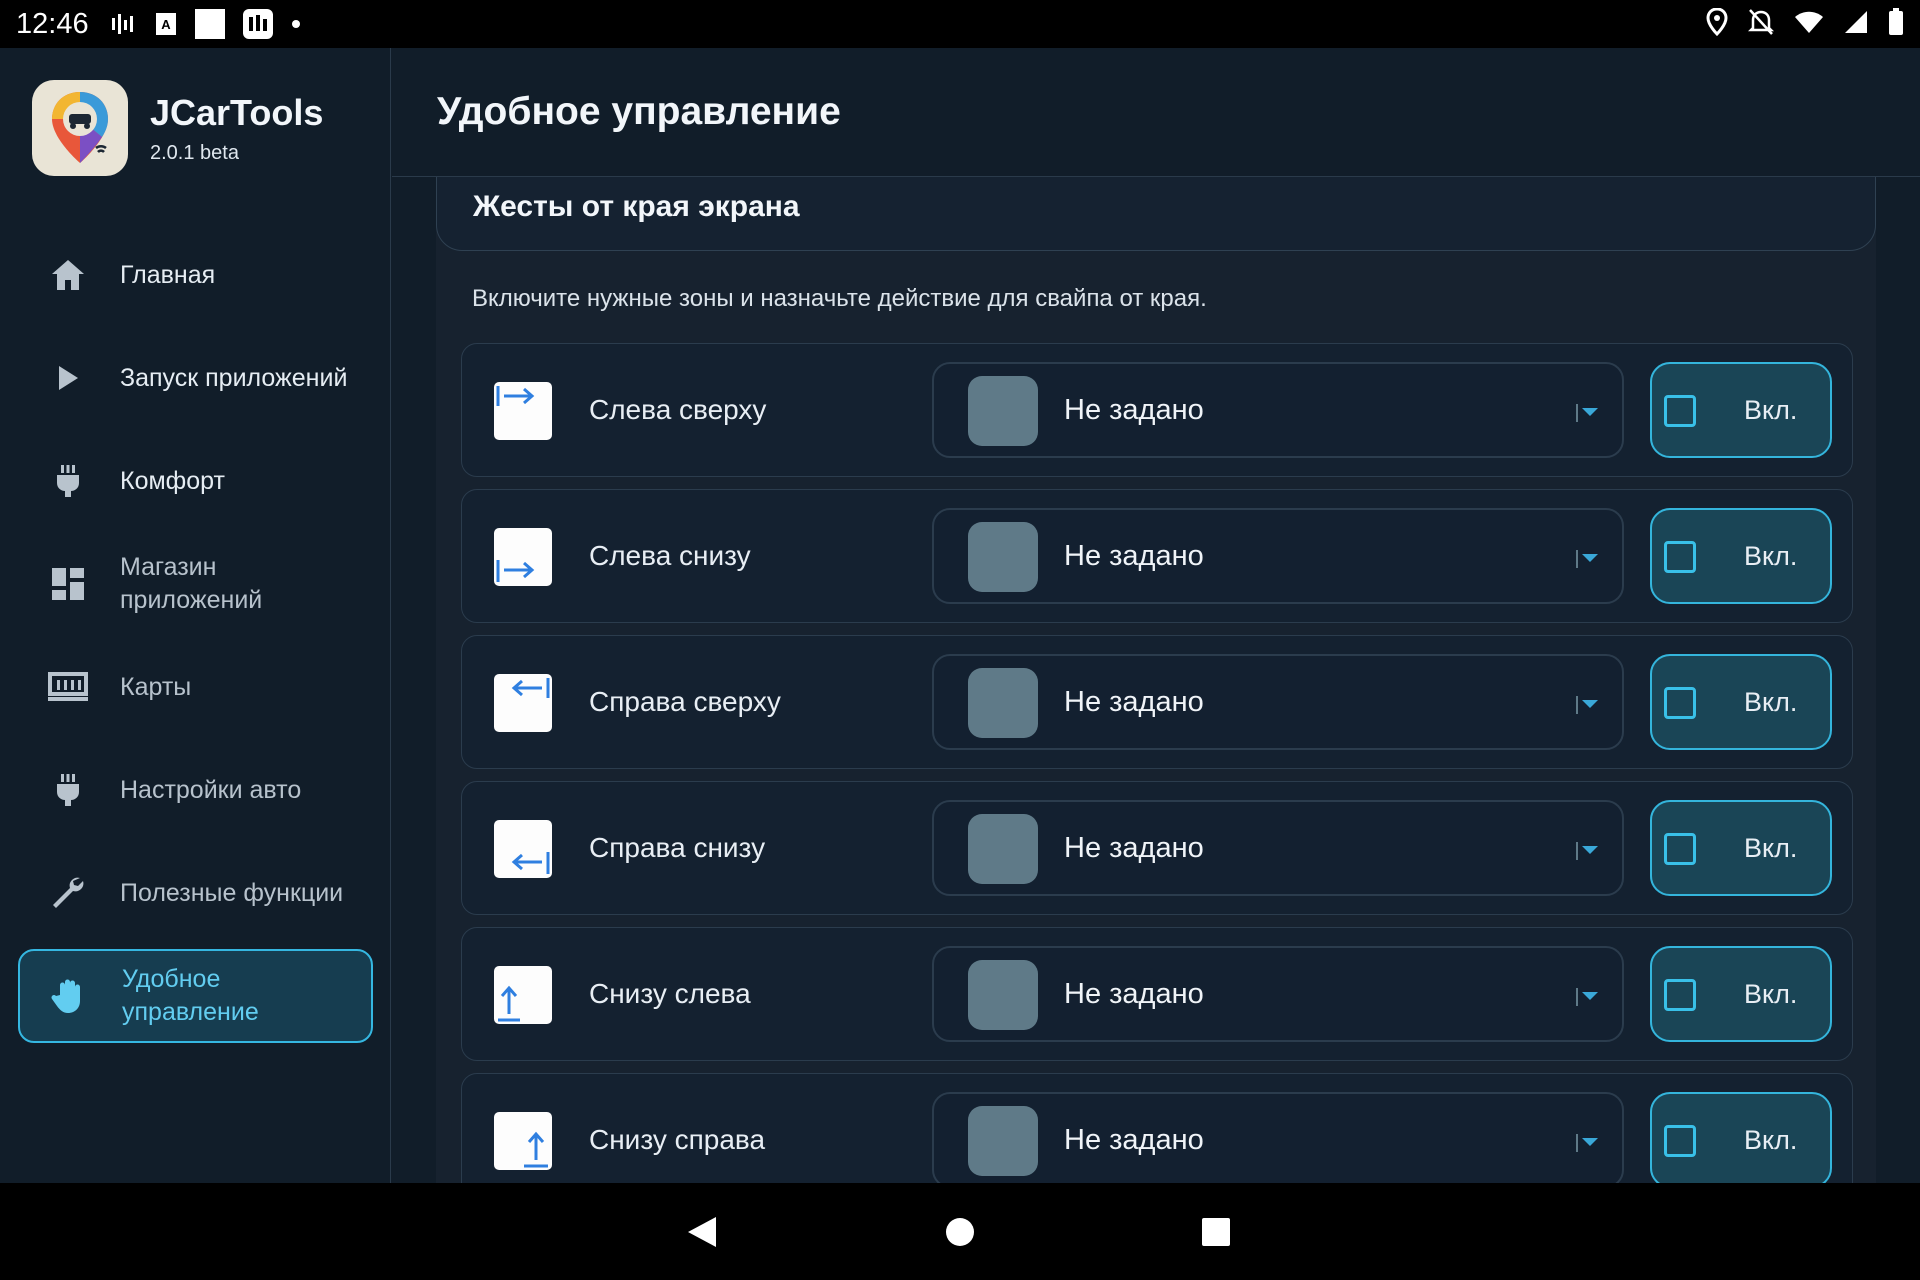 Image resolution: width=1920 pixels, height=1280 pixels. I want to click on sidebar-item-label: Удобное управление, so click(190, 995).